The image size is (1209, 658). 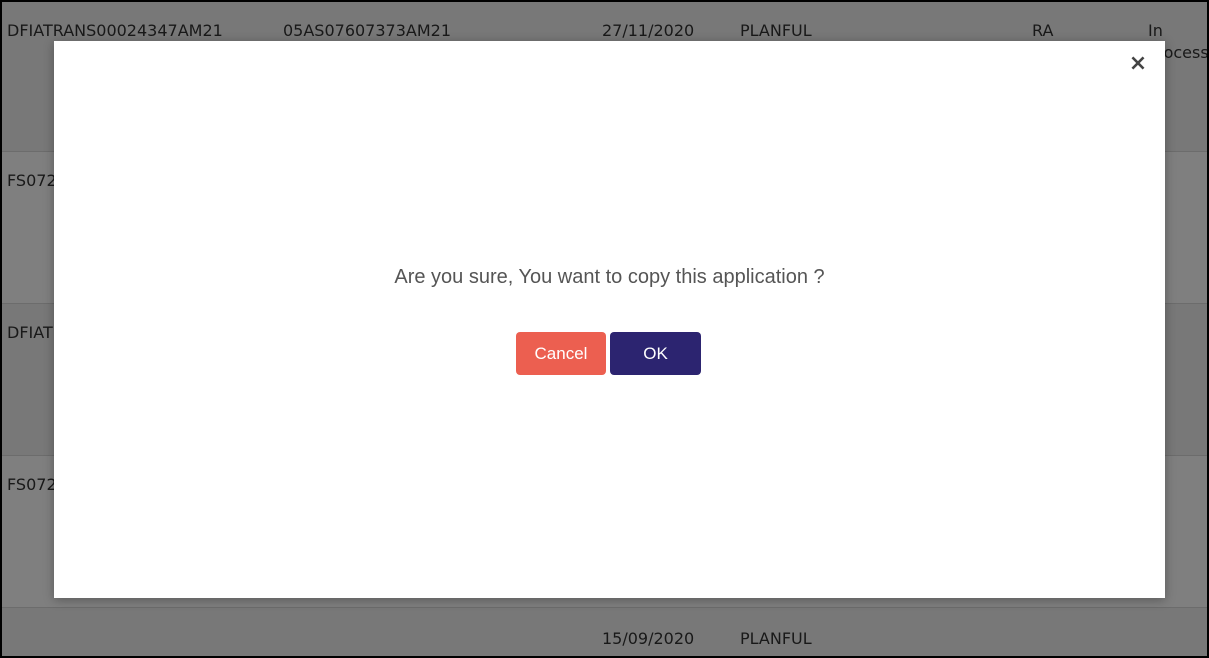 What do you see at coordinates (608, 353) in the screenshot?
I see `dialog-actions: Cancel OK` at bounding box center [608, 353].